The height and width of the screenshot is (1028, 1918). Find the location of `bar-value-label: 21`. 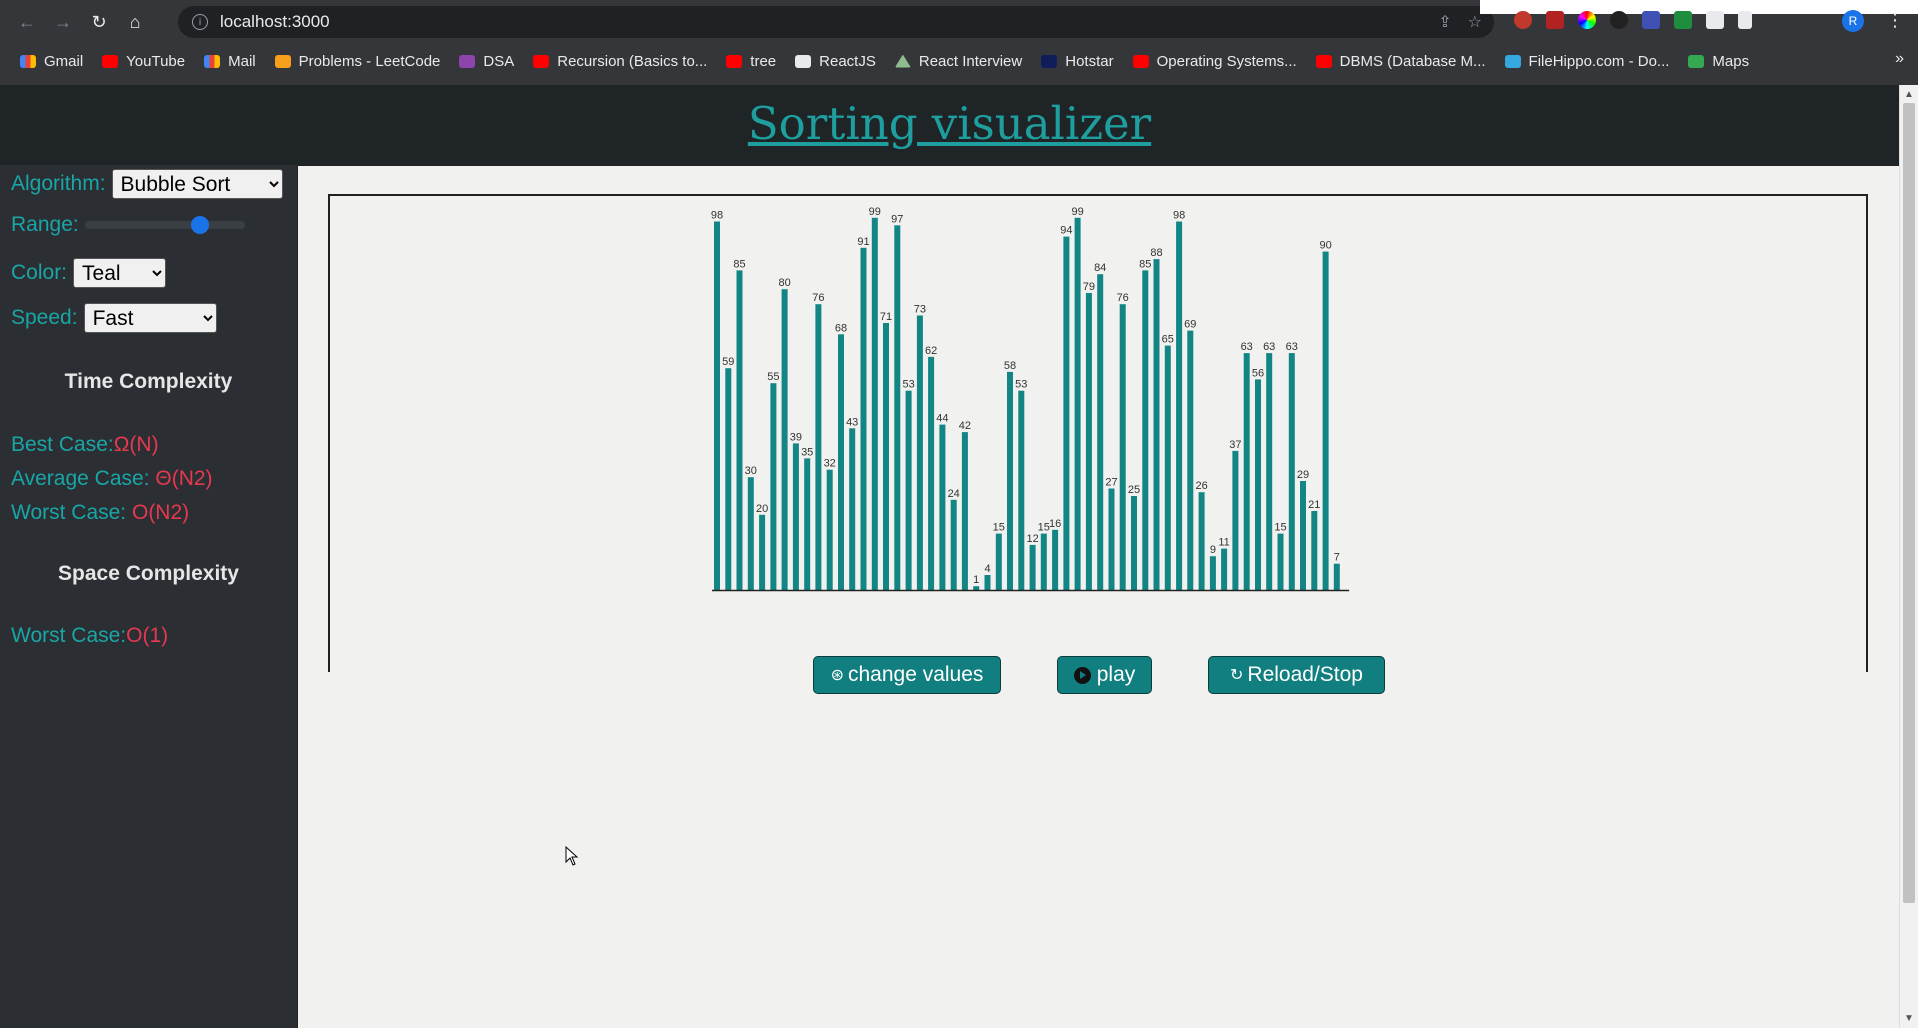

bar-value-label: 21 is located at coordinates (1314, 505).